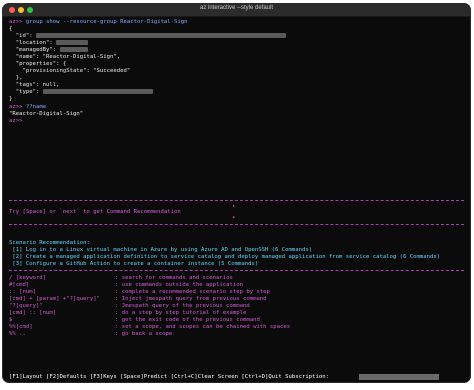  Describe the element at coordinates (70, 71) in the screenshot. I see `json-provisioning-line: "provisioningState": "Succeeded"` at that location.